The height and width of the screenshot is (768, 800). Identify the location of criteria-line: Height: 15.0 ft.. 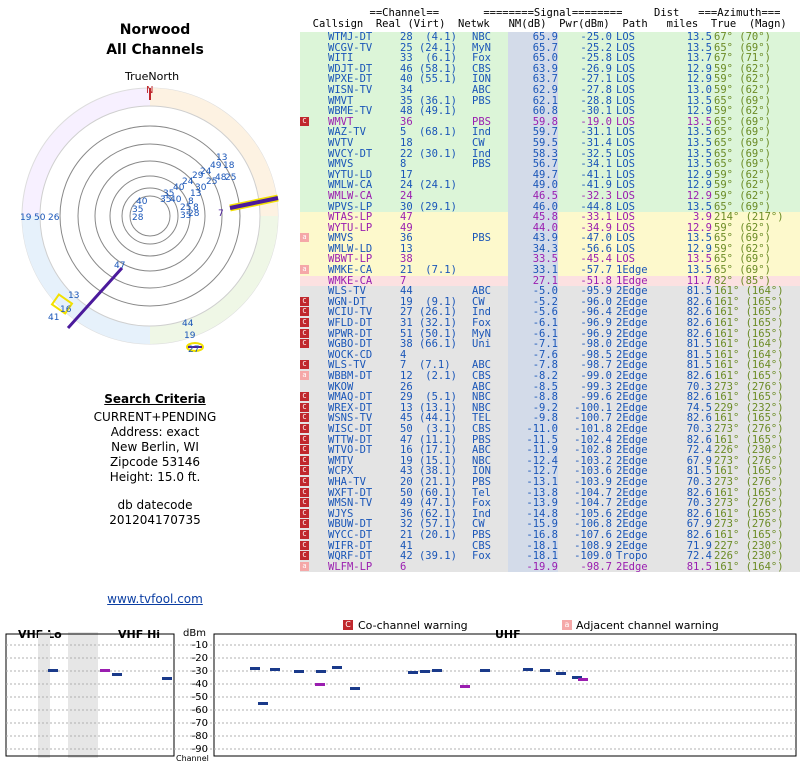
(155, 477).